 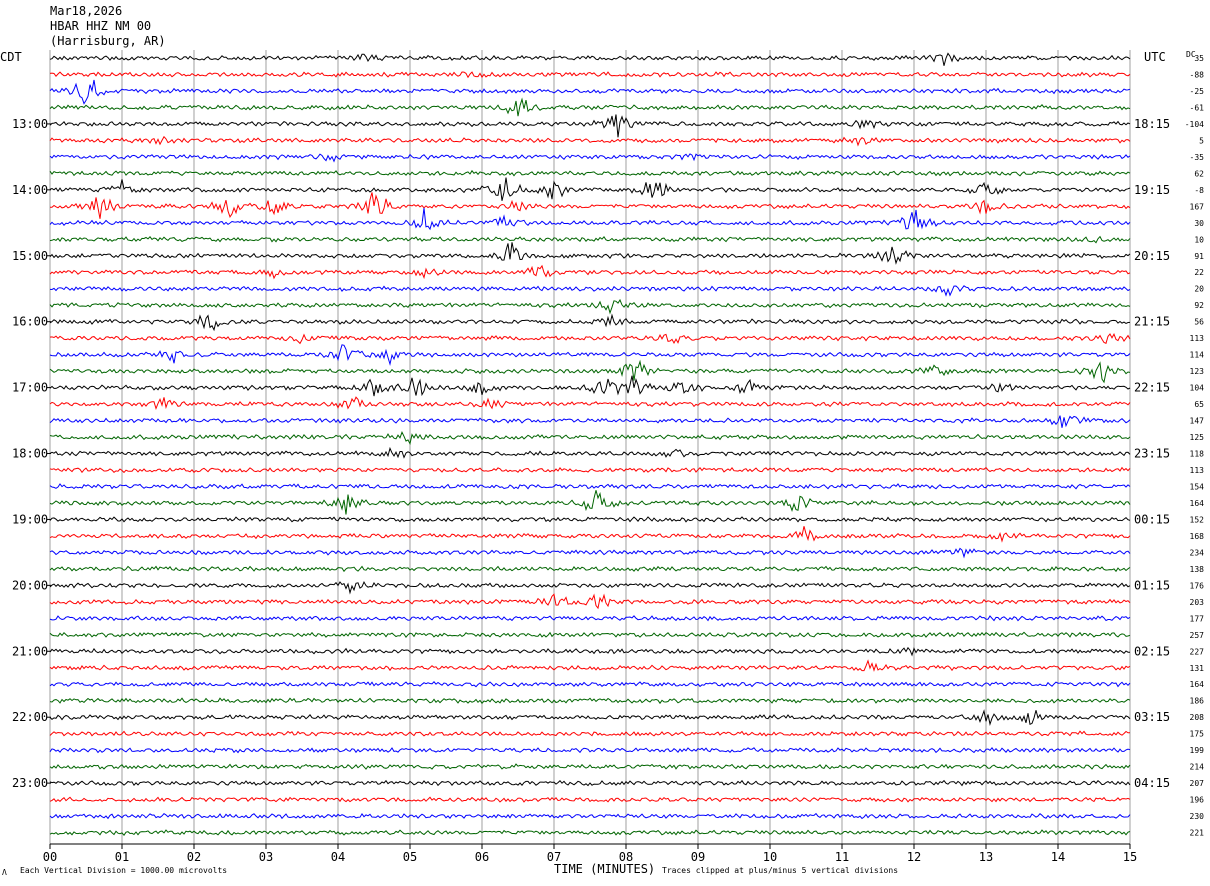 I want to click on left-hour-label: 13:00, so click(x=30, y=124).